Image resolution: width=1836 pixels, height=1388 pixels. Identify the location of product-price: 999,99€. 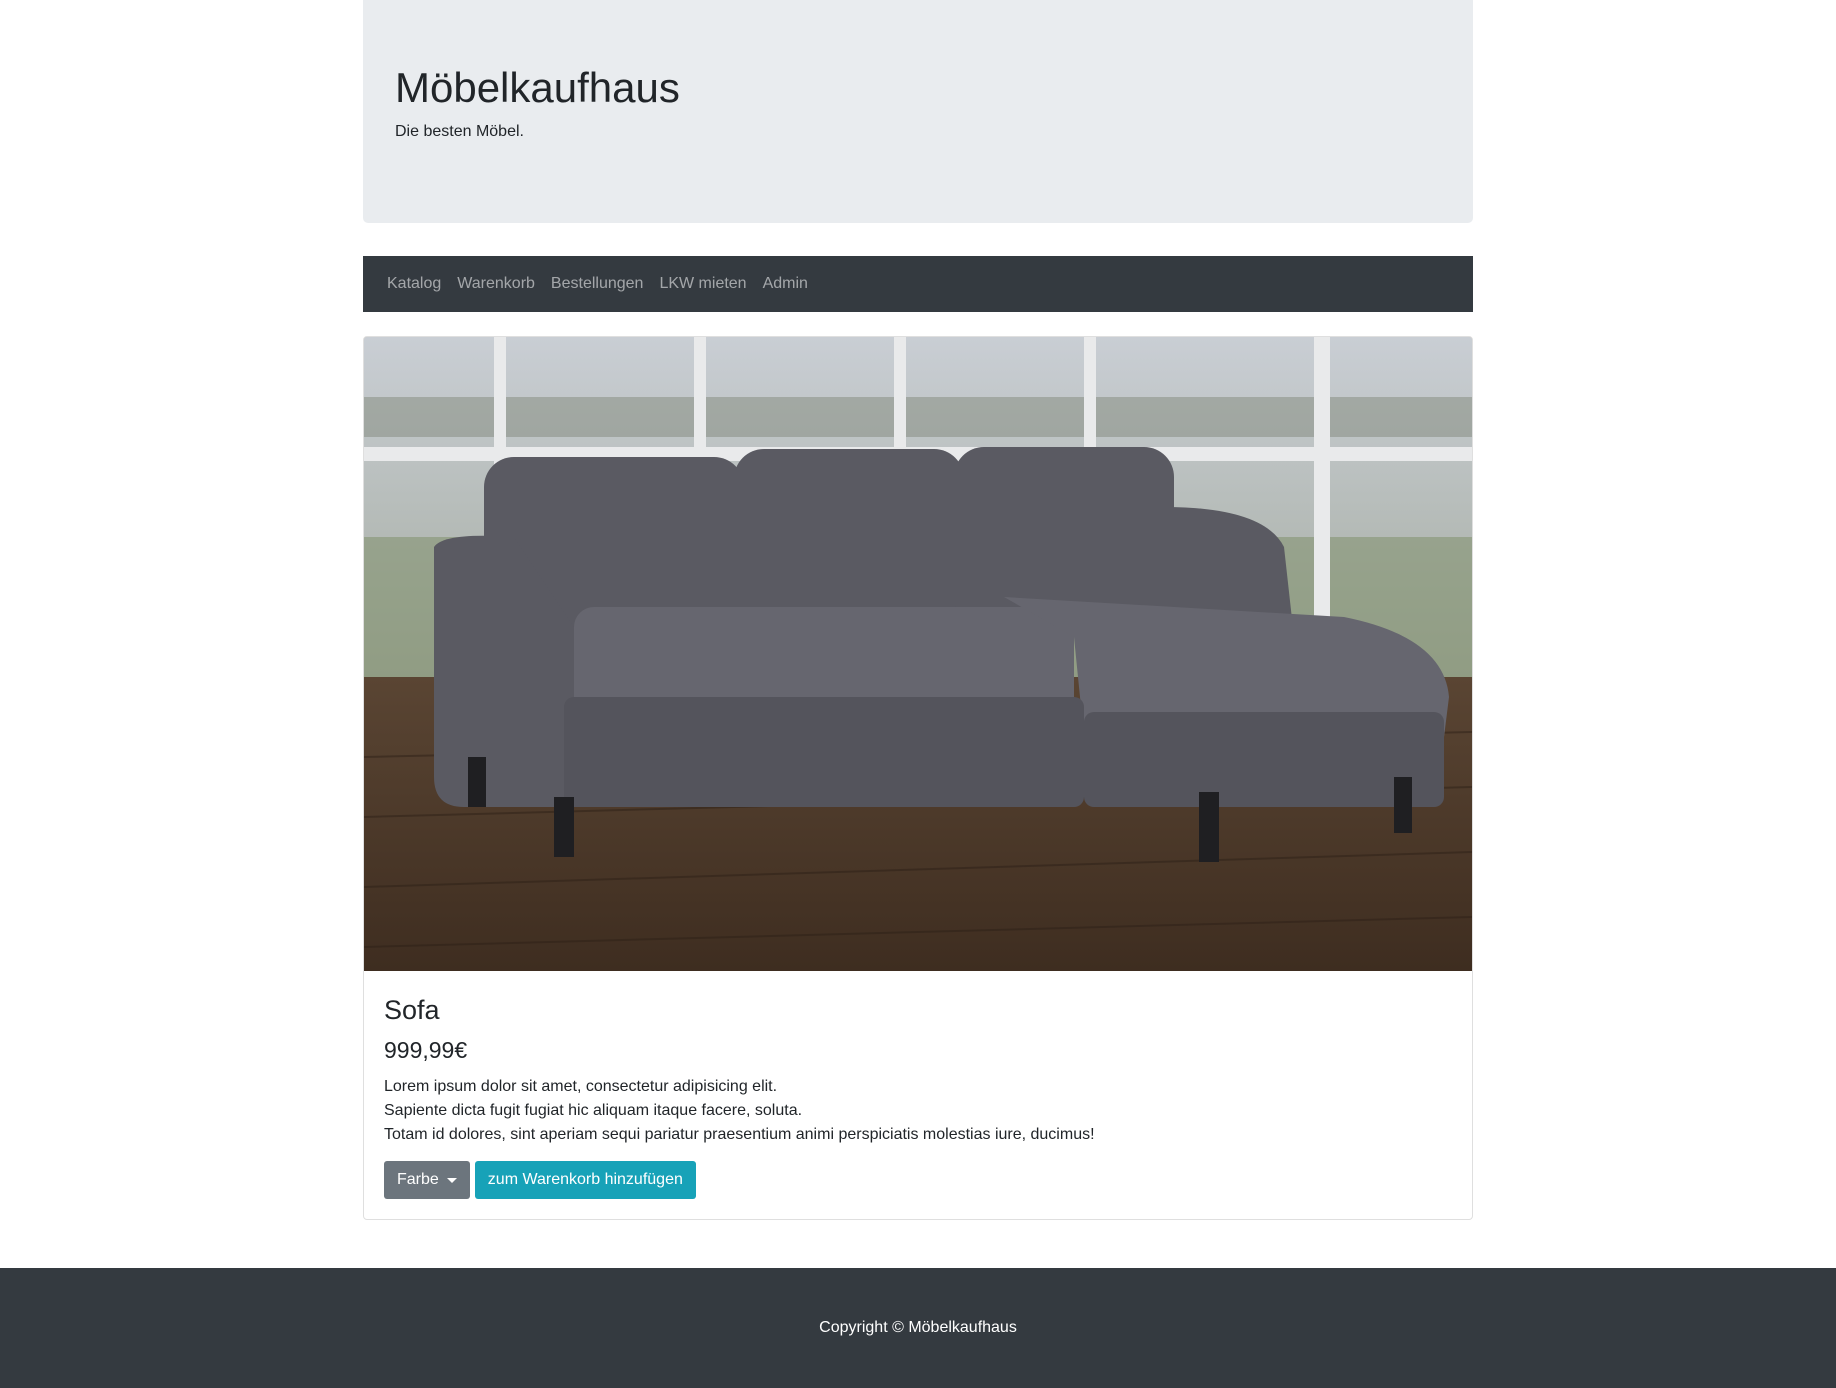
(426, 1050).